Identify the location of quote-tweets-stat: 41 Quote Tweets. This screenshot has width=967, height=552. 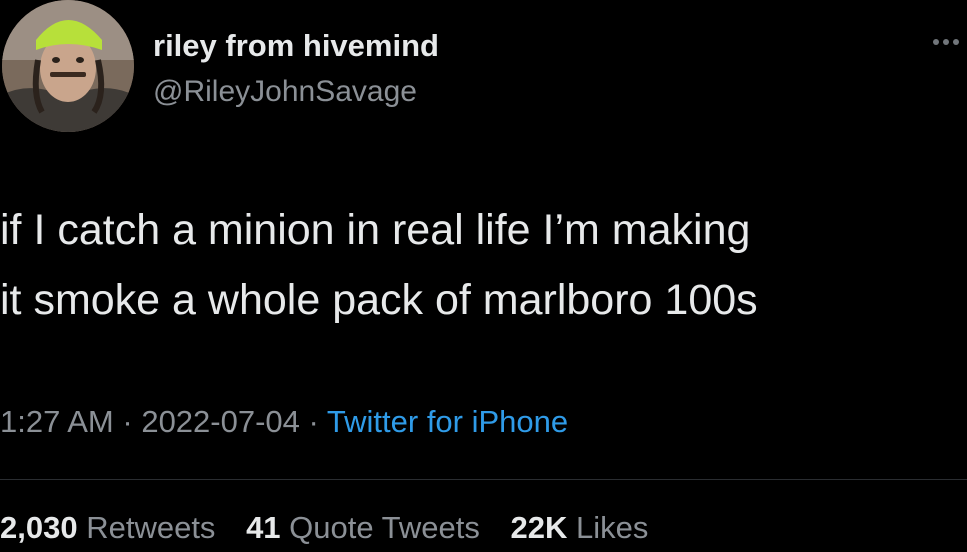
(363, 528).